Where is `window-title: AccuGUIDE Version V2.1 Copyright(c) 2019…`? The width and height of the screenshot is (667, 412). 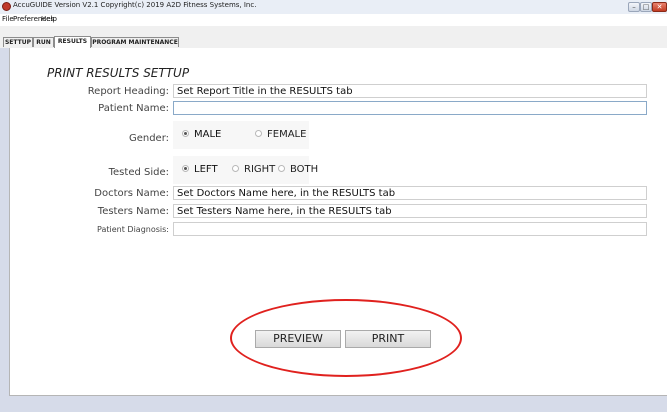
window-title: AccuGUIDE Version V2.1 Copyright(c) 2019… is located at coordinates (135, 5).